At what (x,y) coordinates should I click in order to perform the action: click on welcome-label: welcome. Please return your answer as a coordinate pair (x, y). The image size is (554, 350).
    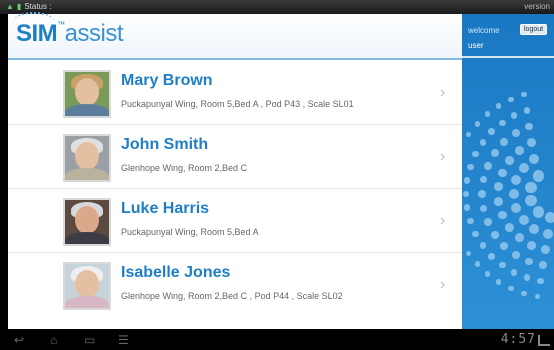
    Looking at the image, I should click on (484, 30).